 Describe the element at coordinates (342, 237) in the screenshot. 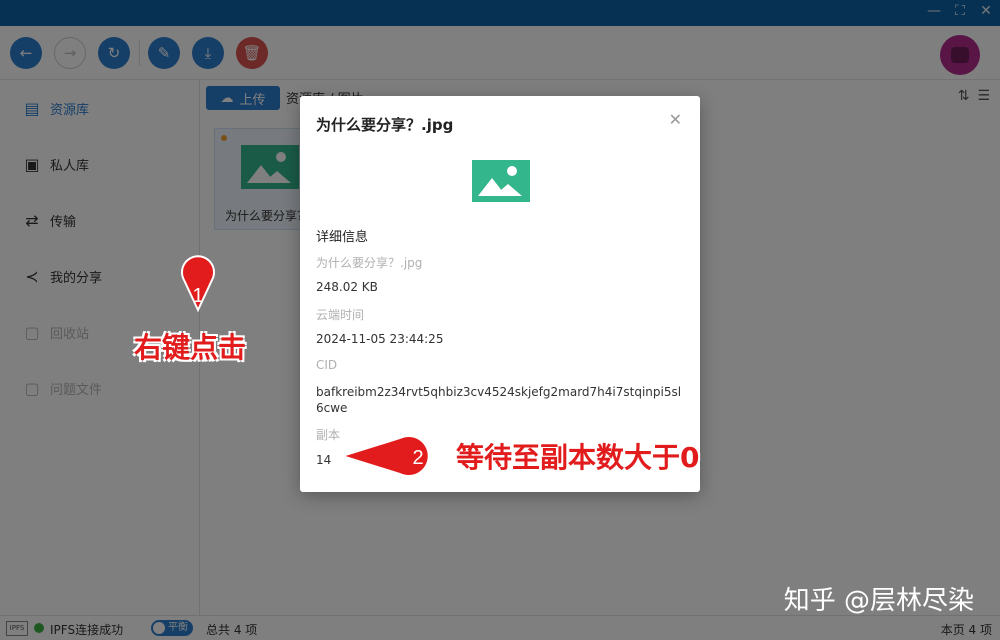

I see `details-heading: 详细信息` at that location.